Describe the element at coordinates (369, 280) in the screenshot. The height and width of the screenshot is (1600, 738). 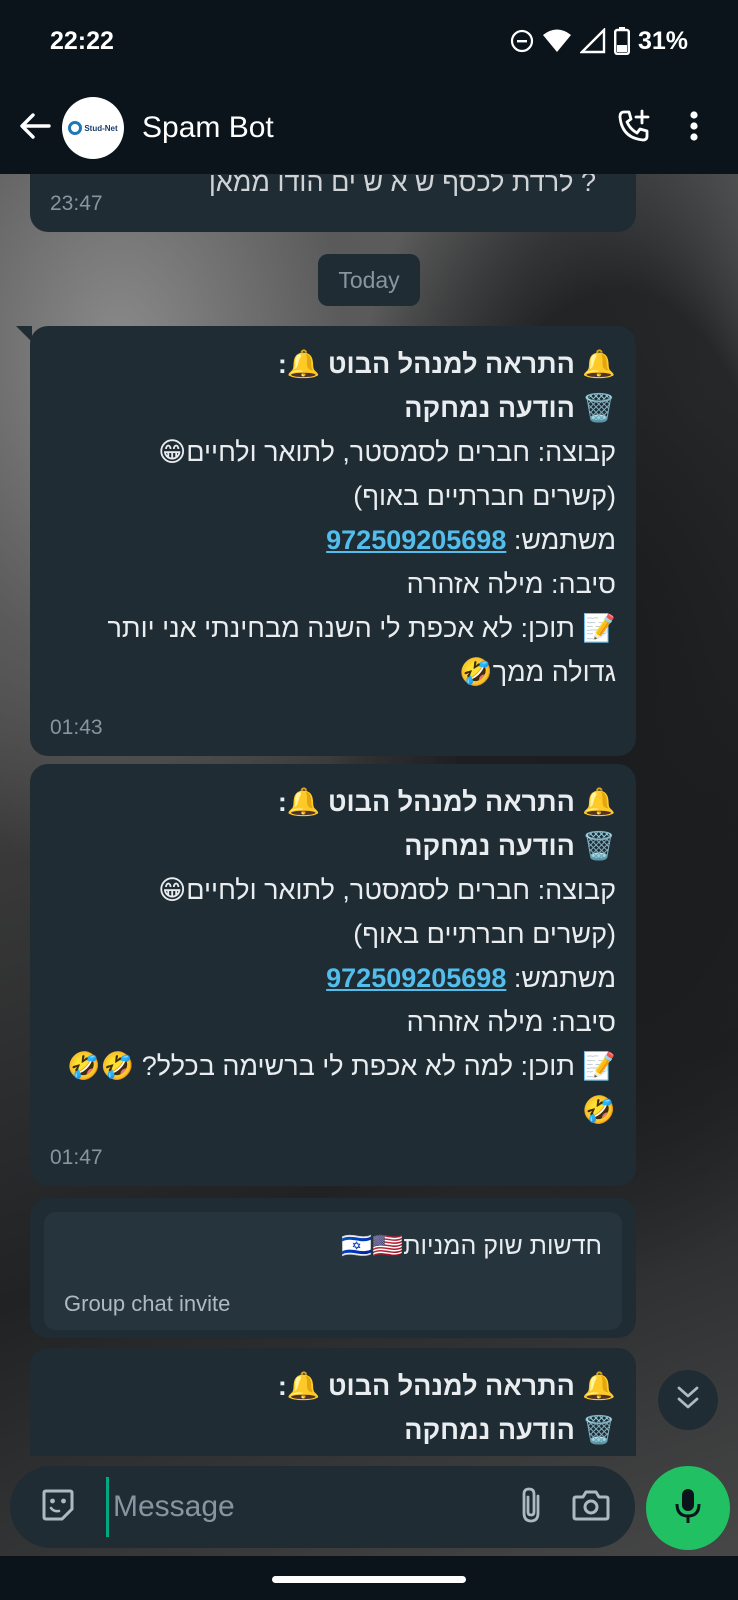
I see `date-chip: Today` at that location.